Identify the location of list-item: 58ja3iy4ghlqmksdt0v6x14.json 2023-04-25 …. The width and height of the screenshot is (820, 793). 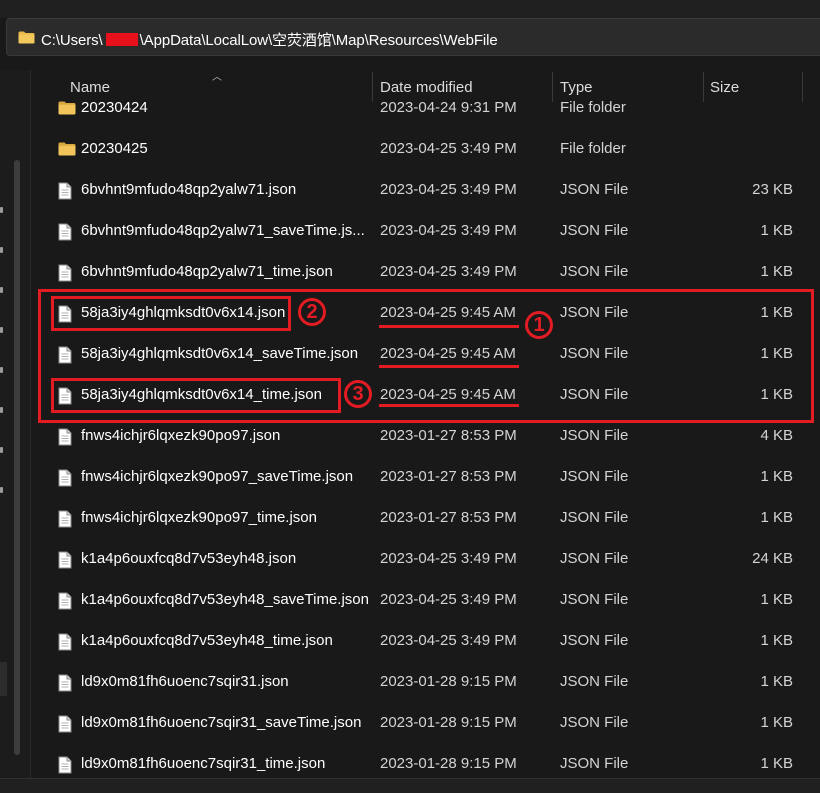
(425, 313).